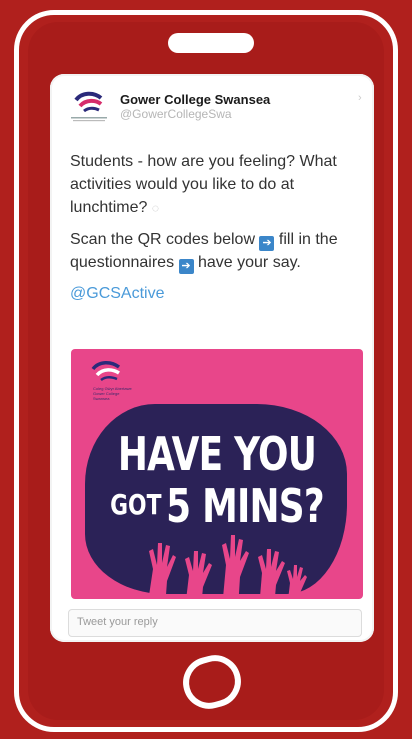 This screenshot has height=739, width=412. Describe the element at coordinates (249, 262) in the screenshot. I see `tweet-line-2c: have your say.` at that location.